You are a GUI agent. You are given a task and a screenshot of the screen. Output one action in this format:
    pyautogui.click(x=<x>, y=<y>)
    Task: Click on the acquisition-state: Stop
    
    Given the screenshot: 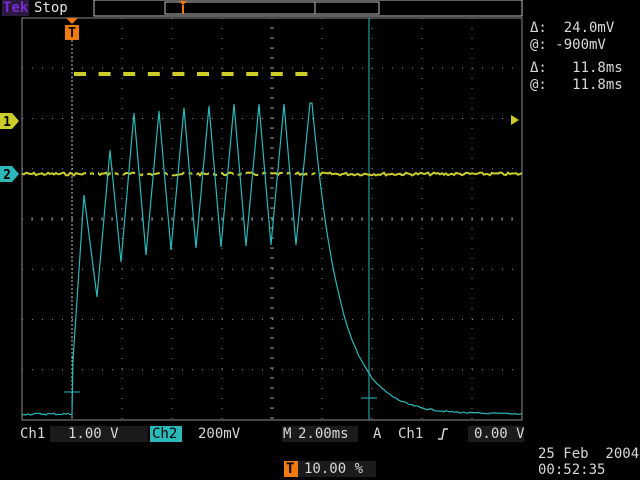 What is the action you would take?
    pyautogui.click(x=51, y=8)
    